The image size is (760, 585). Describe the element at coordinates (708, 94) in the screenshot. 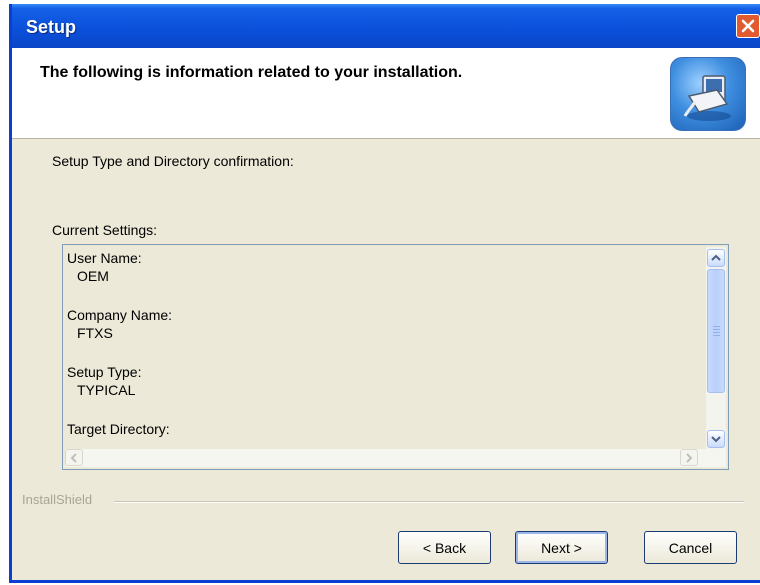

I see `installer-computer-icon` at that location.